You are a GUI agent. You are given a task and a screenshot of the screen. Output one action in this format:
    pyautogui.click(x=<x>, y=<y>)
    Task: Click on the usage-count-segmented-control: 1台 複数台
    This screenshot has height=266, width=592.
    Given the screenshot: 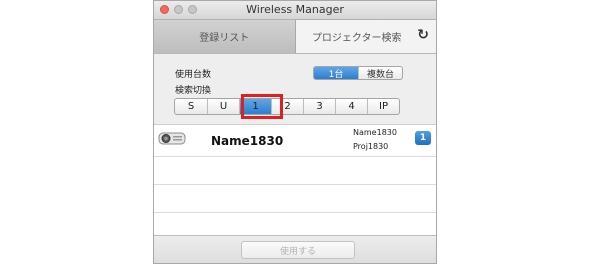 What is the action you would take?
    pyautogui.click(x=358, y=73)
    